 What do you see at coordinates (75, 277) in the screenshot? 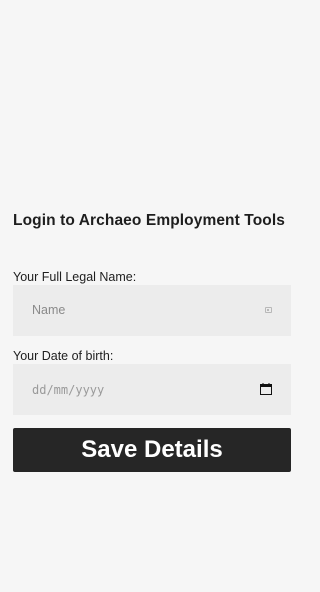
I see `name-field-label: Your Full Legal Name:` at bounding box center [75, 277].